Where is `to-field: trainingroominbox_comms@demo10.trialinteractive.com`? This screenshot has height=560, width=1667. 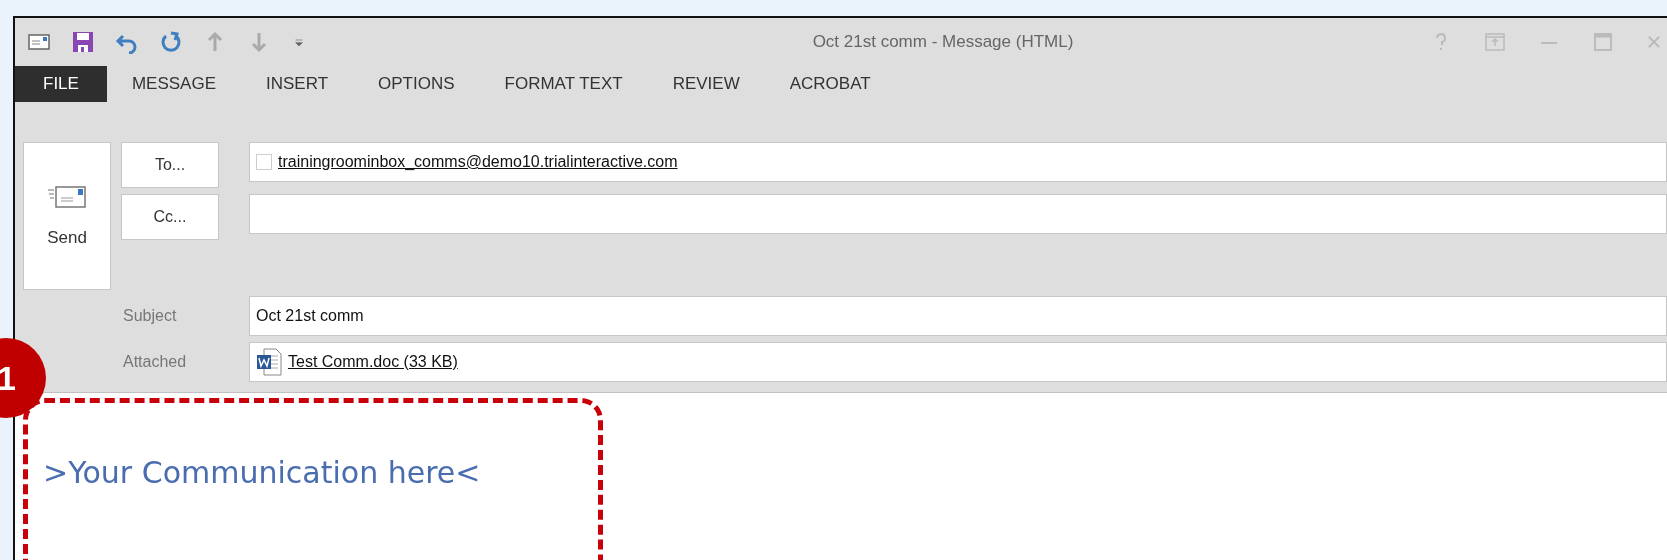
to-field: trainingroominbox_comms@demo10.trialinteractive.com is located at coordinates (958, 162).